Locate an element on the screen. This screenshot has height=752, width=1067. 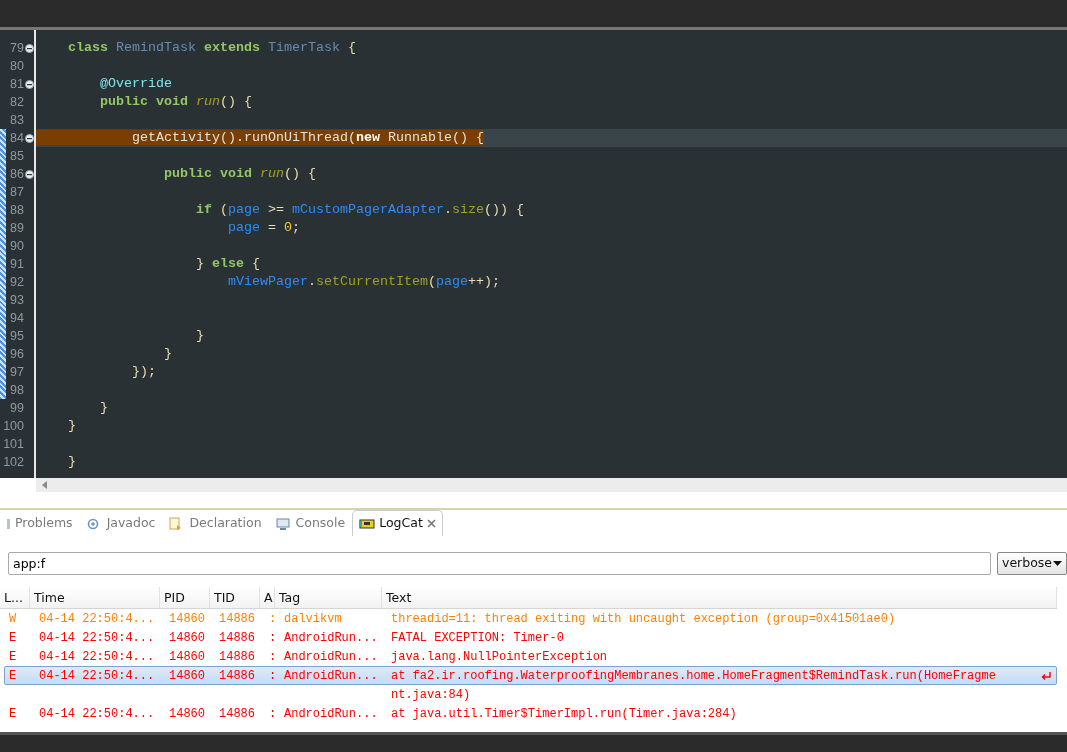
code-line: mViewPager.setCurrentItem(page++); is located at coordinates (363, 281).